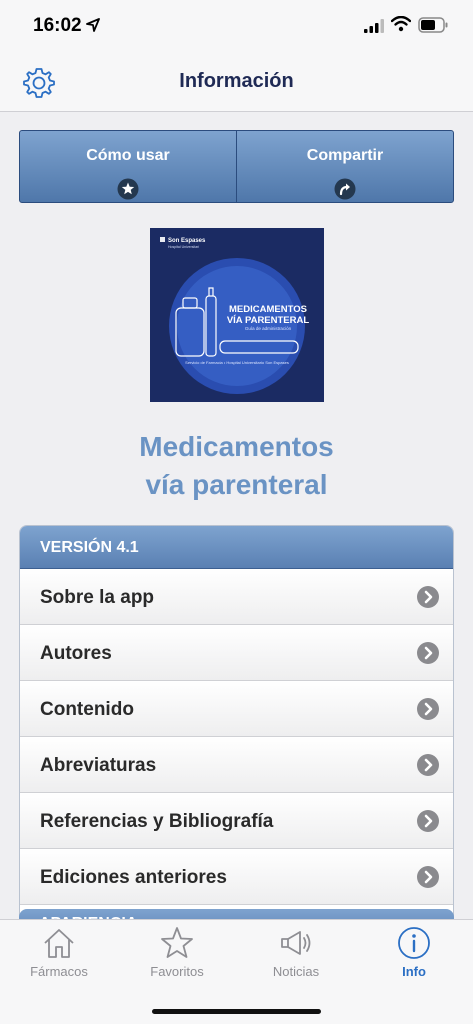 This screenshot has height=1024, width=473. Describe the element at coordinates (296, 956) in the screenshot. I see `tab-noticias: Noticias` at that location.